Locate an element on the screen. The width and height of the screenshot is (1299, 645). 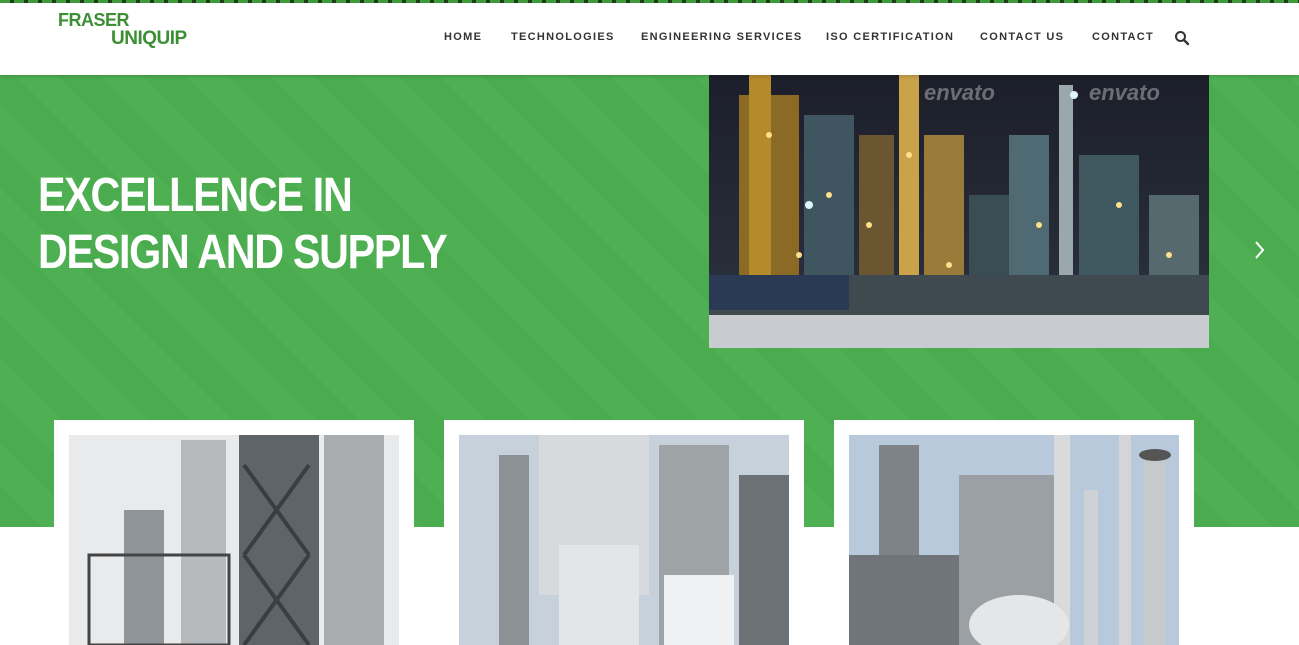
nav-contact-us: CONTACT US is located at coordinates (1022, 37).